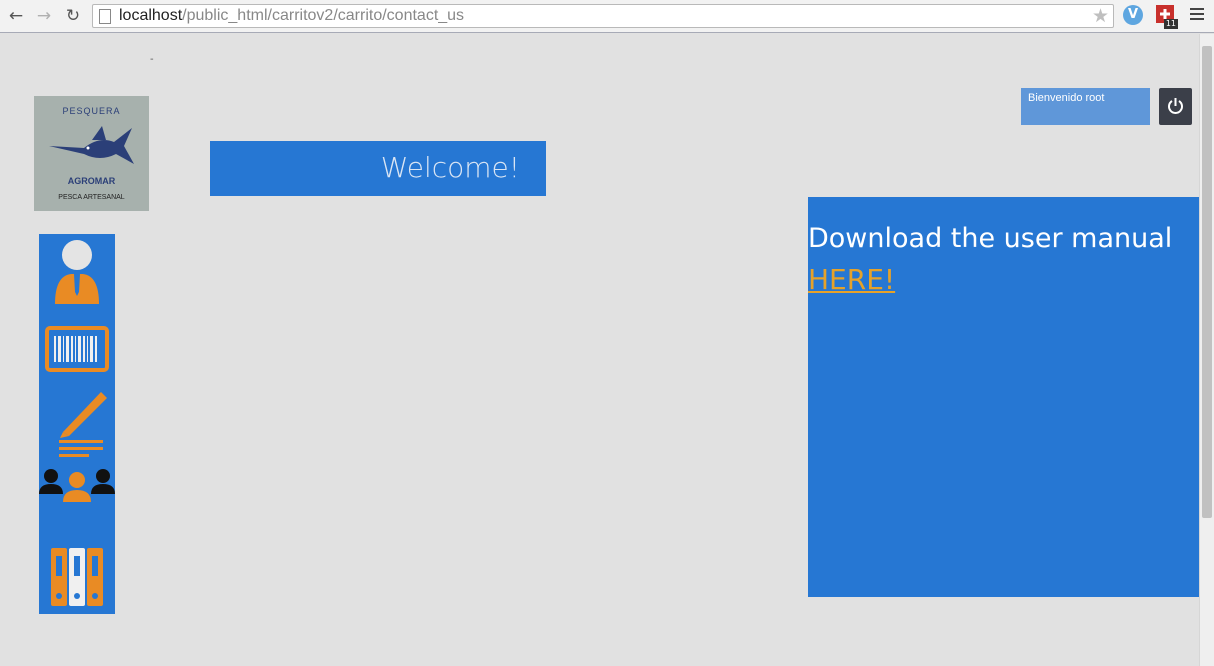 This screenshot has height=666, width=1214. I want to click on reload-icon: ↻, so click(73, 16).